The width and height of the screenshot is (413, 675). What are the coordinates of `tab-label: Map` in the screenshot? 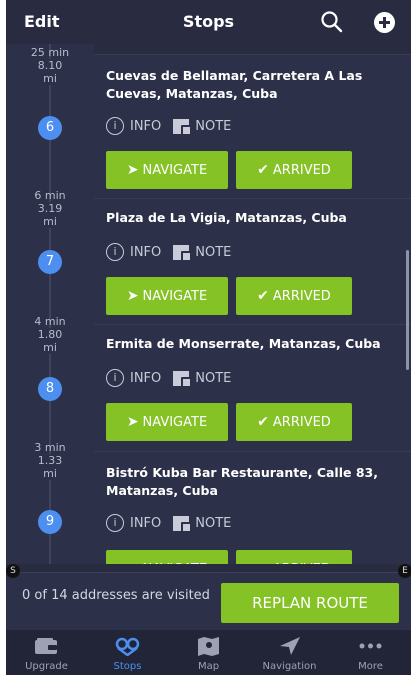 It's located at (208, 666).